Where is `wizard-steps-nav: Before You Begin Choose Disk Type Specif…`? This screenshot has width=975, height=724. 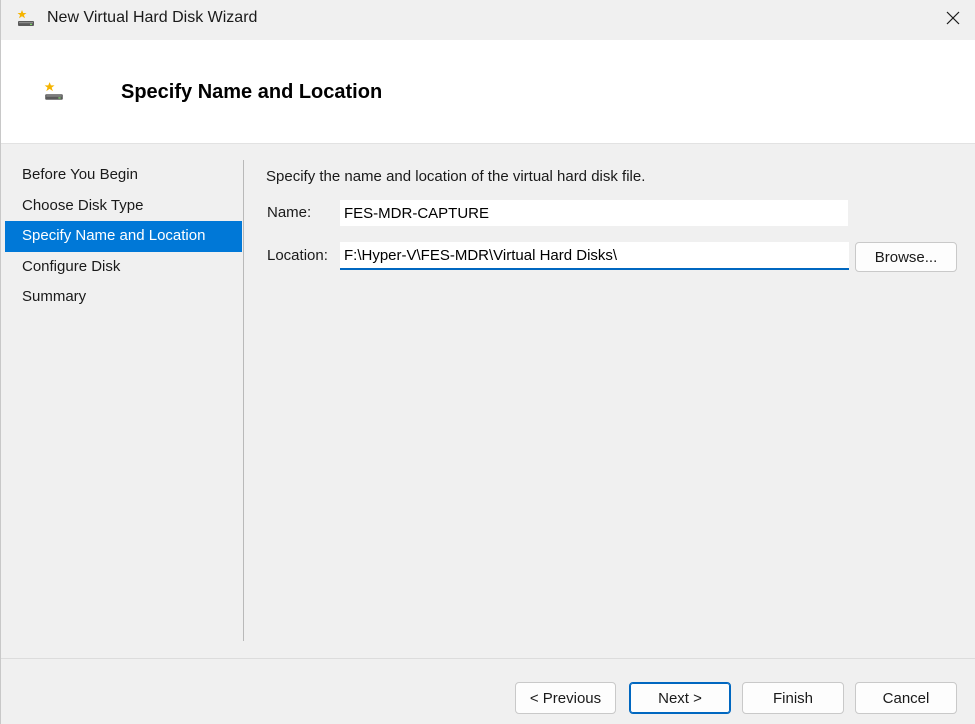 wizard-steps-nav: Before You Begin Choose Disk Type Specif… is located at coordinates (123, 236).